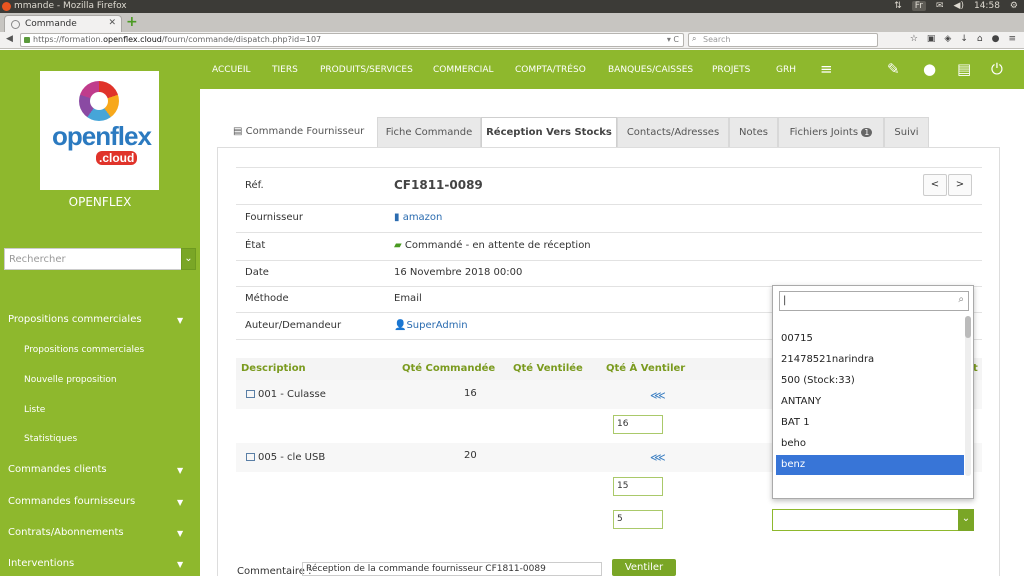 The width and height of the screenshot is (1024, 576). I want to click on user-icon: ●, so click(929, 69).